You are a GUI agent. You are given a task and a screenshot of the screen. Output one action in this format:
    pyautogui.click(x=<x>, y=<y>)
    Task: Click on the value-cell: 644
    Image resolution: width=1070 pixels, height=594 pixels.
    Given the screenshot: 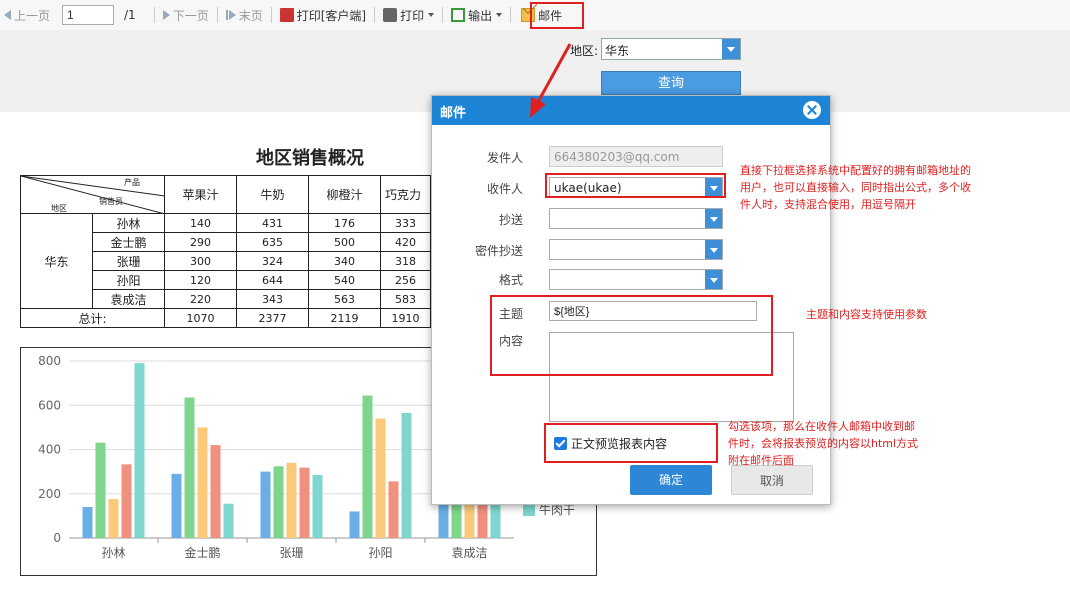 What is the action you would take?
    pyautogui.click(x=272, y=280)
    